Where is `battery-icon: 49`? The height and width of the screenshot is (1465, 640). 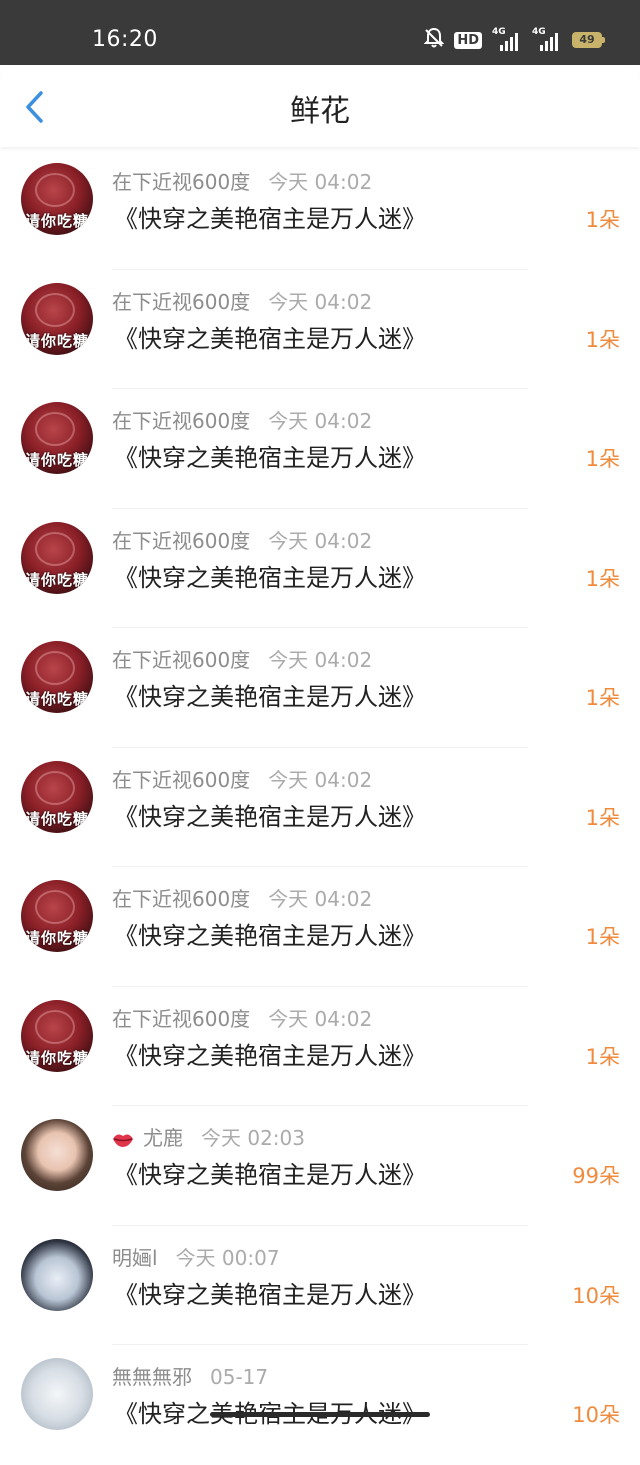 battery-icon: 49 is located at coordinates (588, 40).